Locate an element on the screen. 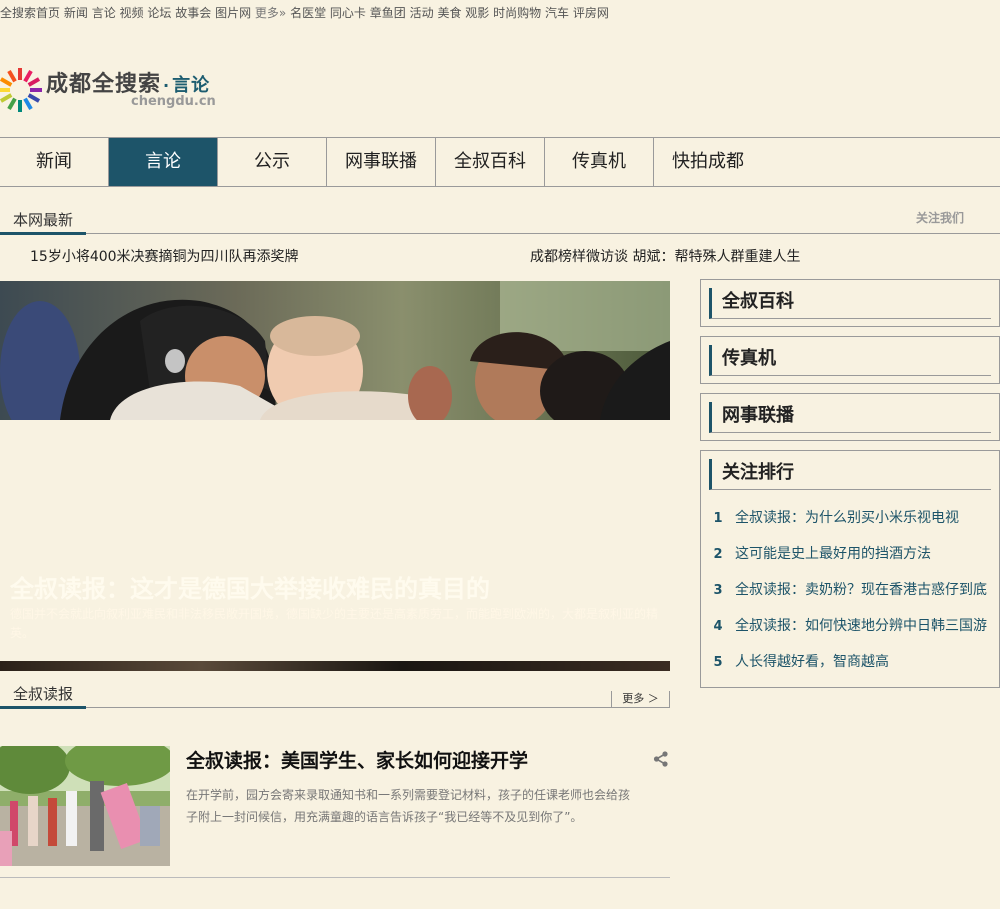 The image size is (1000, 909). ranking-text: 全叔读报：为什么别买小米乐视电视 is located at coordinates (847, 518).